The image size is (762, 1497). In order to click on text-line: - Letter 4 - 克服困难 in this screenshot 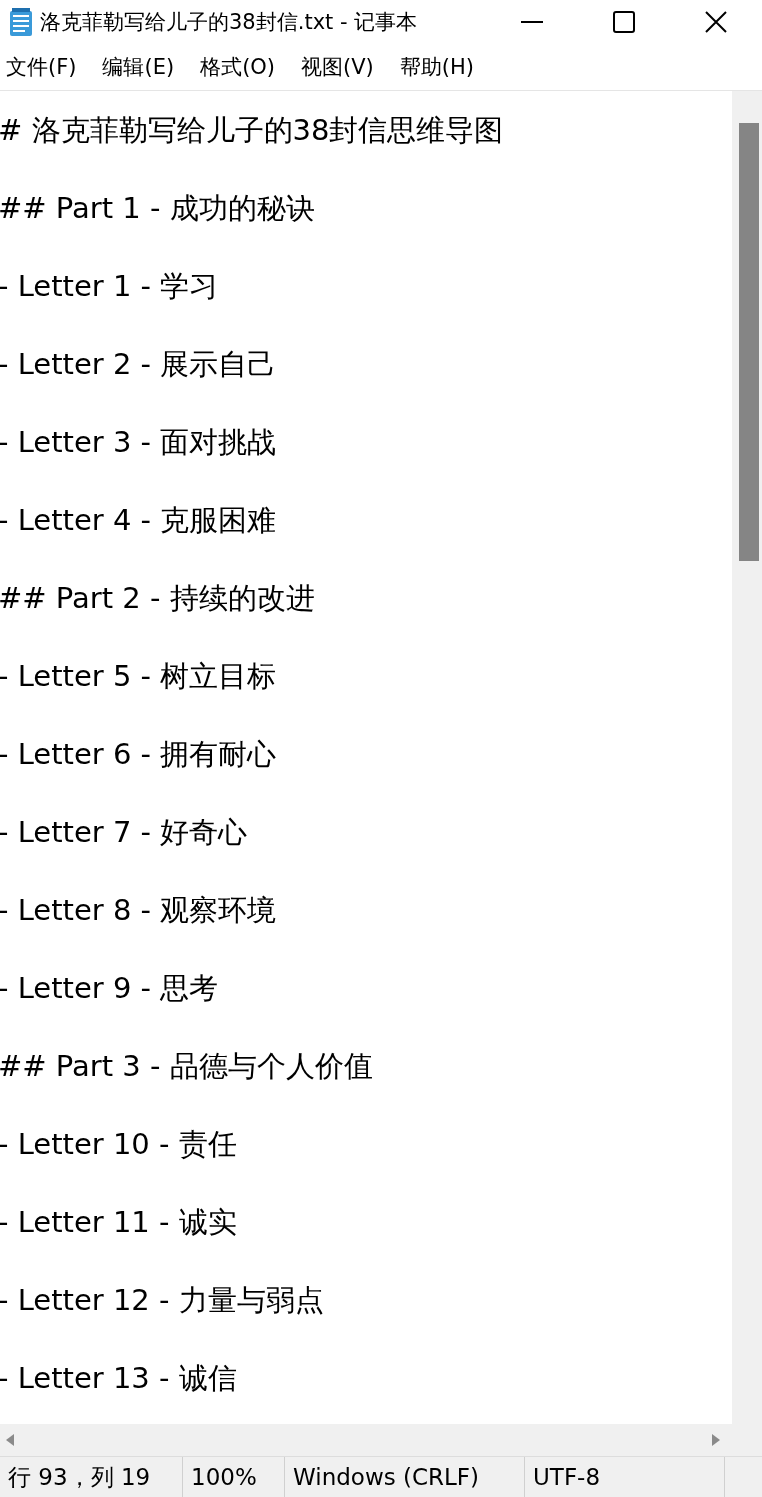, I will do `click(139, 520)`.